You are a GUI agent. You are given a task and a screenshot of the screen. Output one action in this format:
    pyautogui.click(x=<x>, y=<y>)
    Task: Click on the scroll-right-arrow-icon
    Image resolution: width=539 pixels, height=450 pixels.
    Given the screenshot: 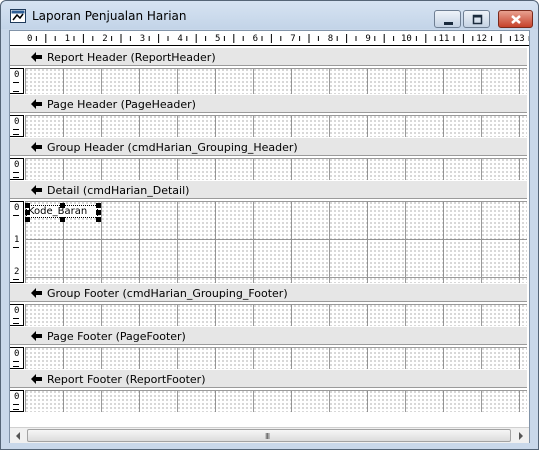 What is the action you would take?
    pyautogui.click(x=521, y=436)
    